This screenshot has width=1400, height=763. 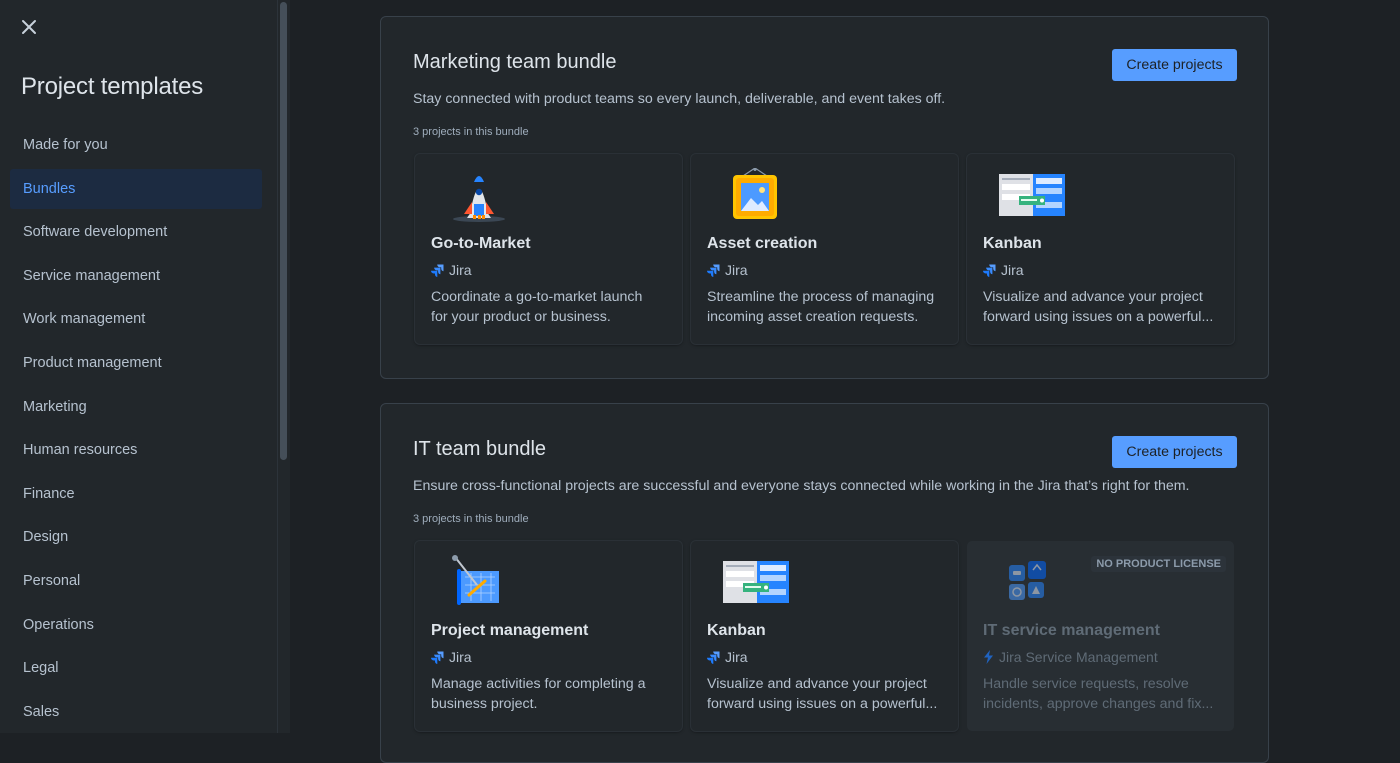 I want to click on bundle-title: IT team bundle, so click(x=480, y=449).